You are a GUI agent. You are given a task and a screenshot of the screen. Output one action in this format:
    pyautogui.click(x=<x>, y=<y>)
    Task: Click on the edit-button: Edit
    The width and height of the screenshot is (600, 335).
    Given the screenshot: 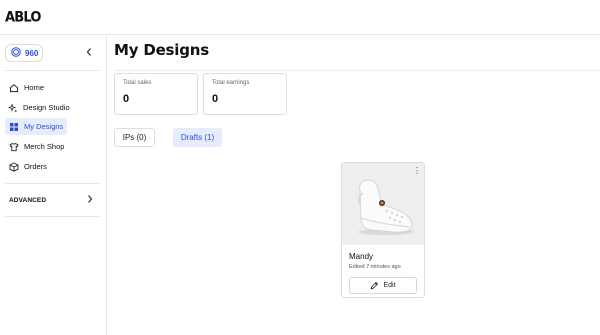 What is the action you would take?
    pyautogui.click(x=383, y=285)
    